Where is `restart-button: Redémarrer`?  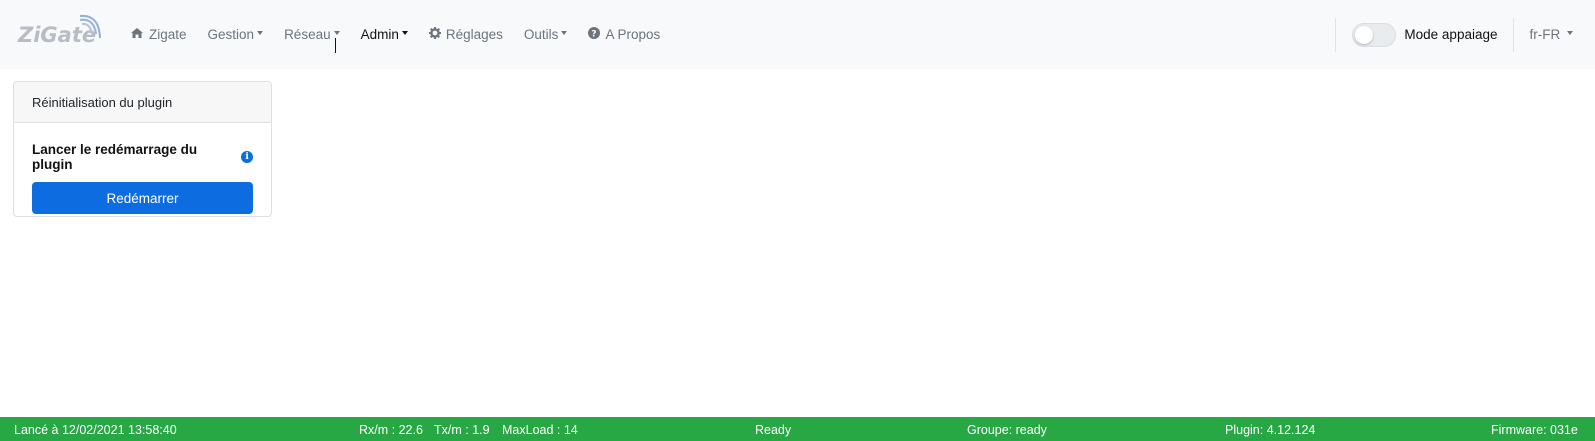
restart-button: Redémarrer is located at coordinates (142, 198).